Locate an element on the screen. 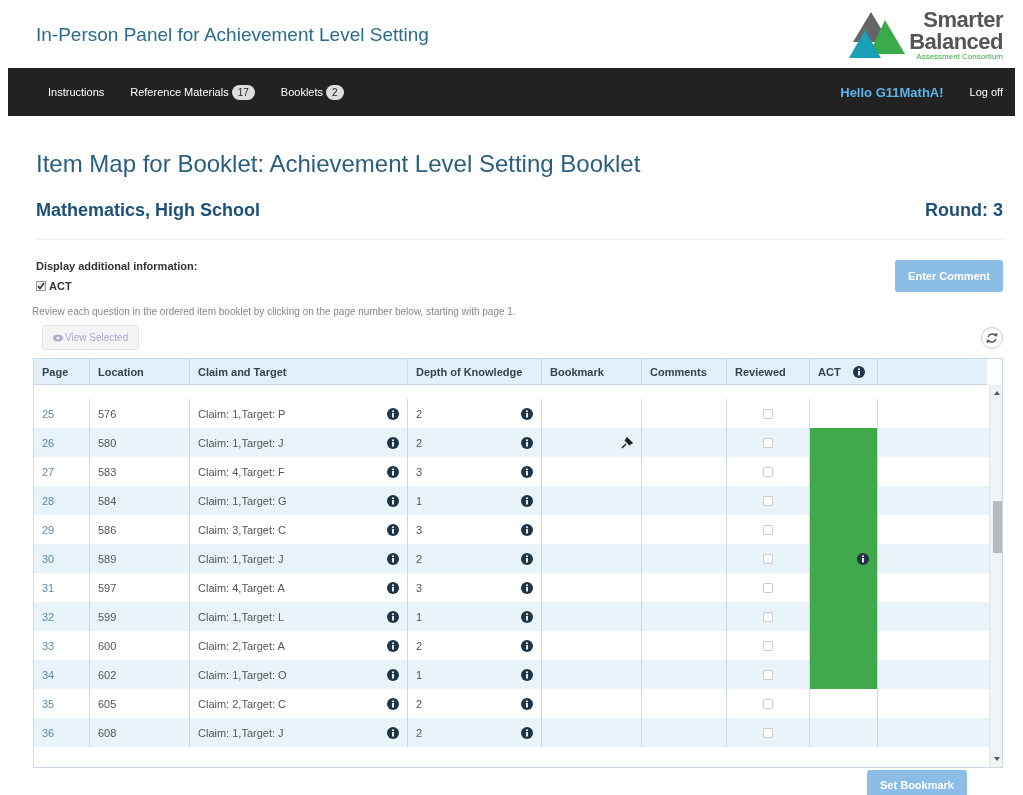  page-link: 29 is located at coordinates (48, 529).